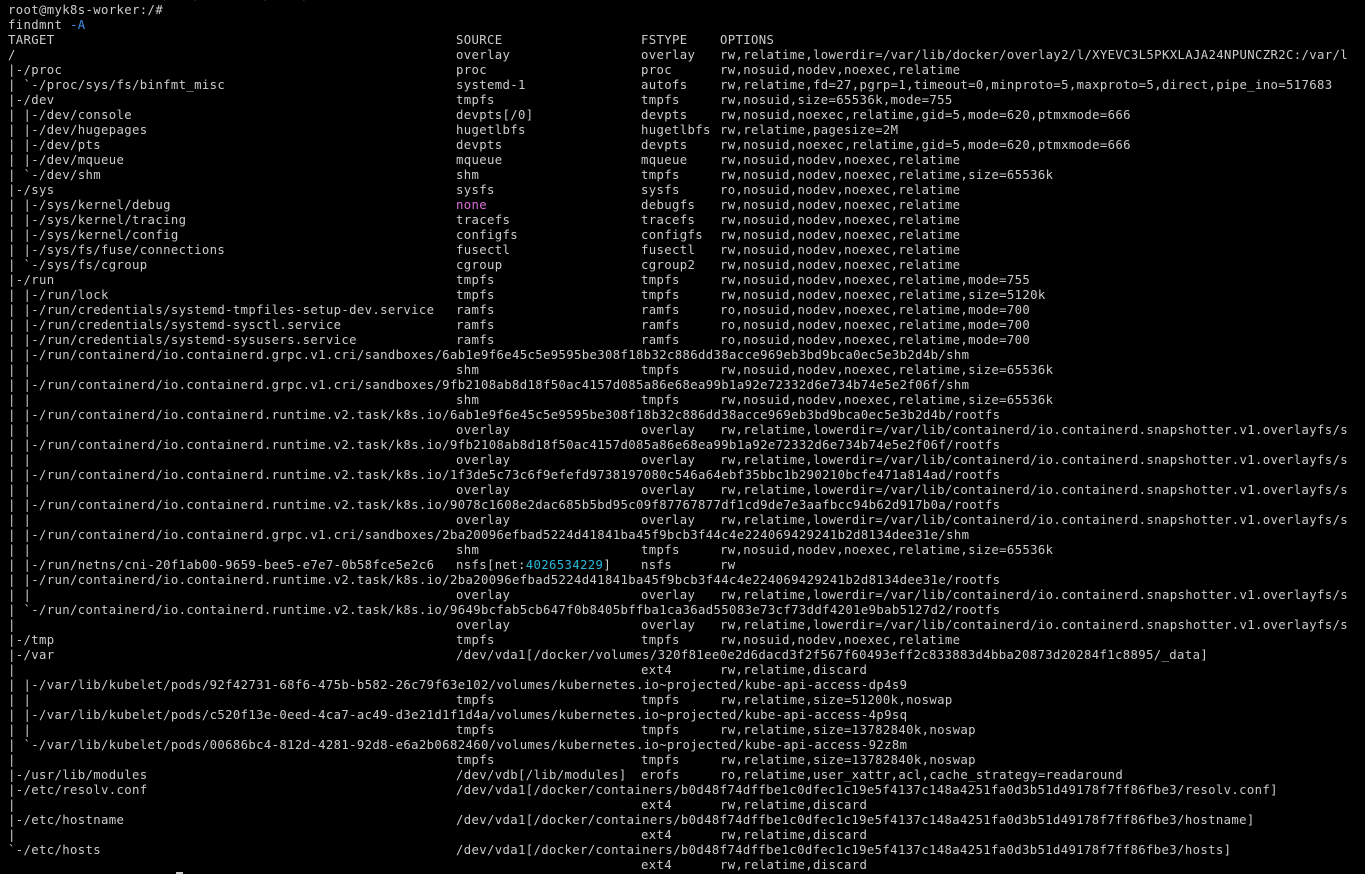 The image size is (1365, 874). What do you see at coordinates (657, 565) in the screenshot?
I see `mount-fstype: nsfs` at bounding box center [657, 565].